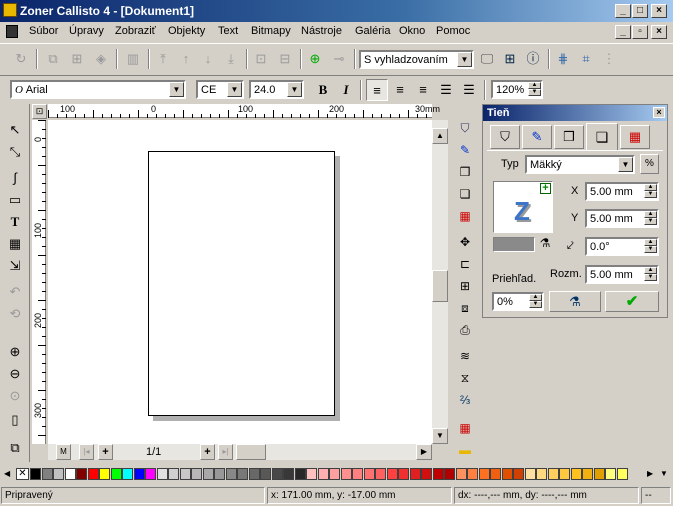 The height and width of the screenshot is (506, 673). What do you see at coordinates (487, 59) in the screenshot?
I see `monitor-icon: 🖵` at bounding box center [487, 59].